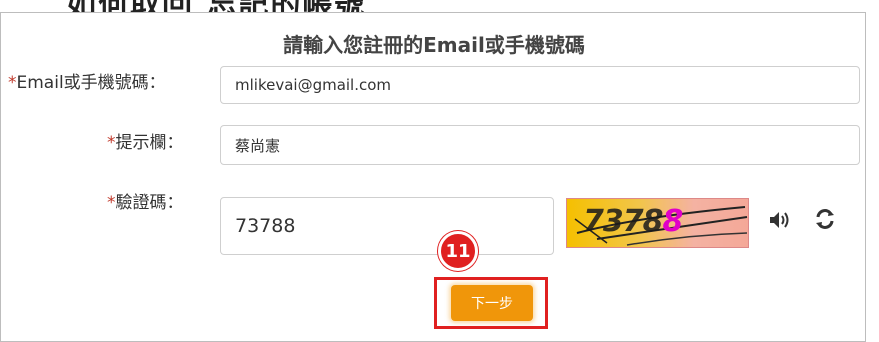 This screenshot has height=342, width=879. I want to click on refresh-icon, so click(825, 219).